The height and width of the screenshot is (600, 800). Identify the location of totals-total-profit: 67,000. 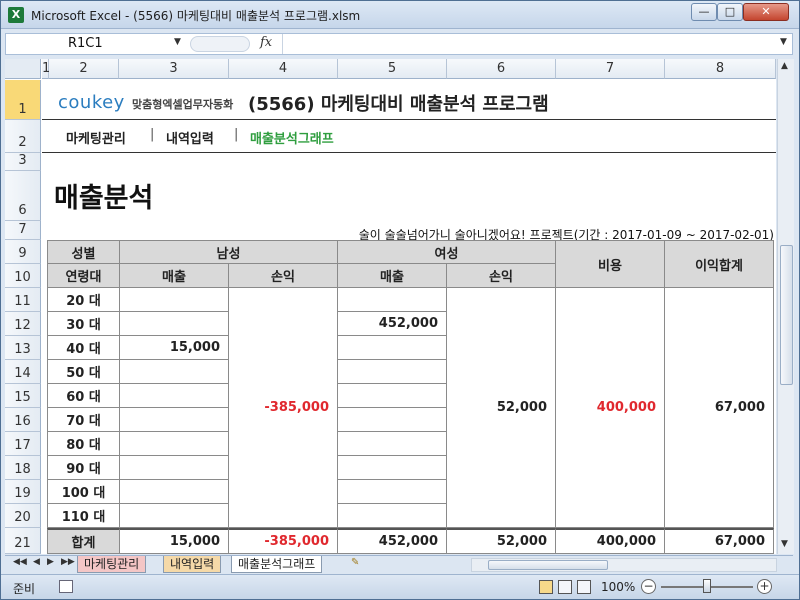
(719, 541).